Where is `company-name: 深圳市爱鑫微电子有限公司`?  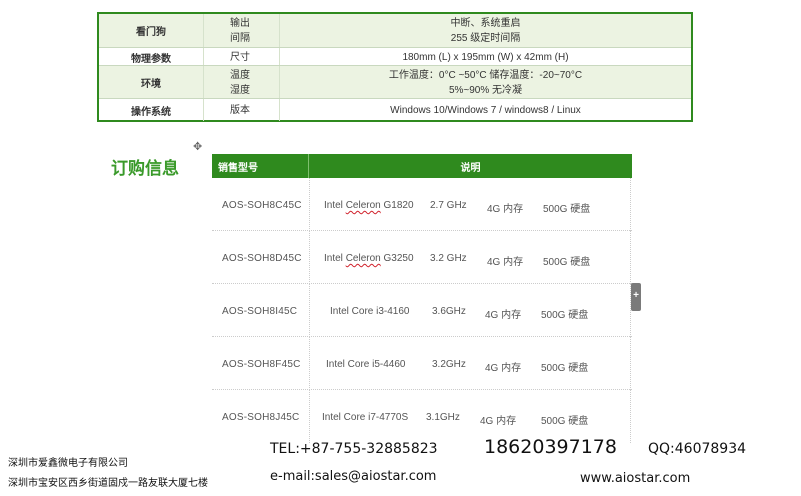 company-name: 深圳市爱鑫微电子有限公司 is located at coordinates (68, 463).